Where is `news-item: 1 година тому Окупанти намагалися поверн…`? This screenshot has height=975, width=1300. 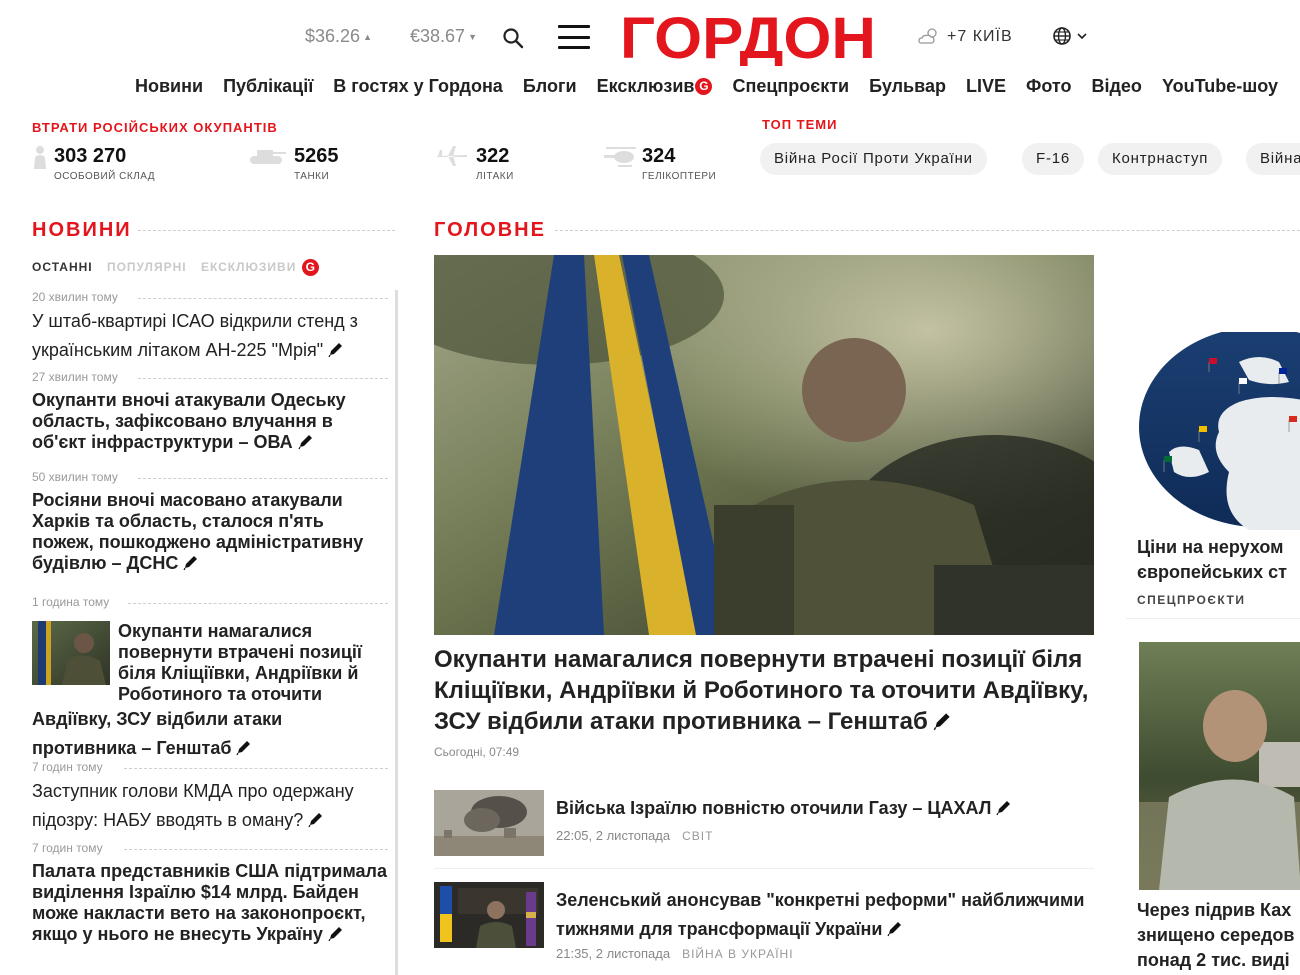
news-item: 1 година тому Окупанти намагалися поверн… is located at coordinates (210, 676).